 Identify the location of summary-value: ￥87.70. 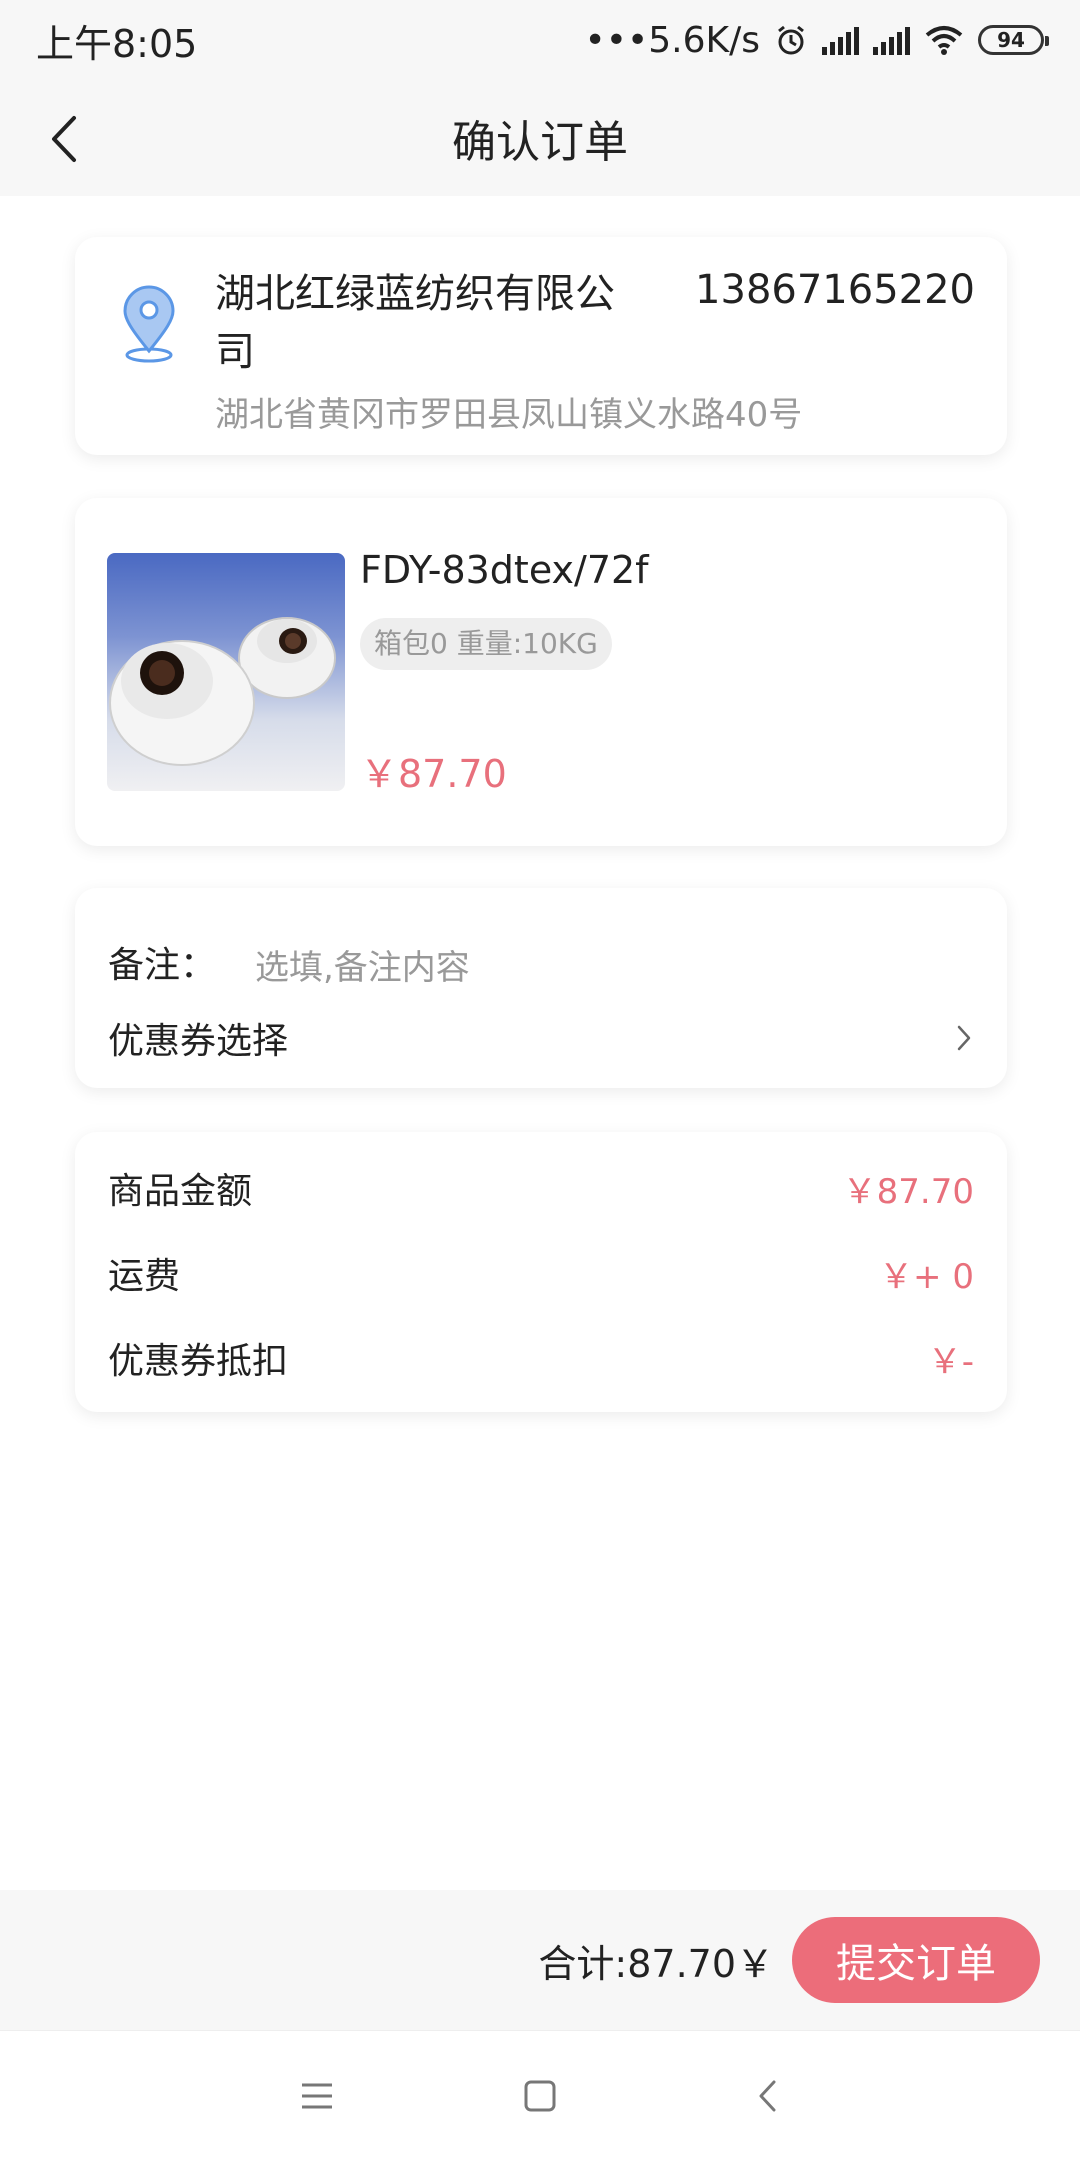
(908, 1191).